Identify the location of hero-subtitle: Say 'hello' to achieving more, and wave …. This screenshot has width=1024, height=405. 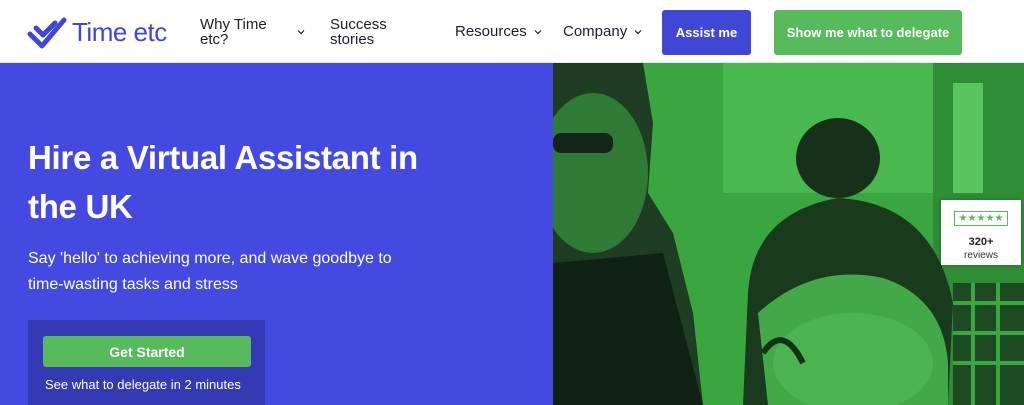
(210, 271).